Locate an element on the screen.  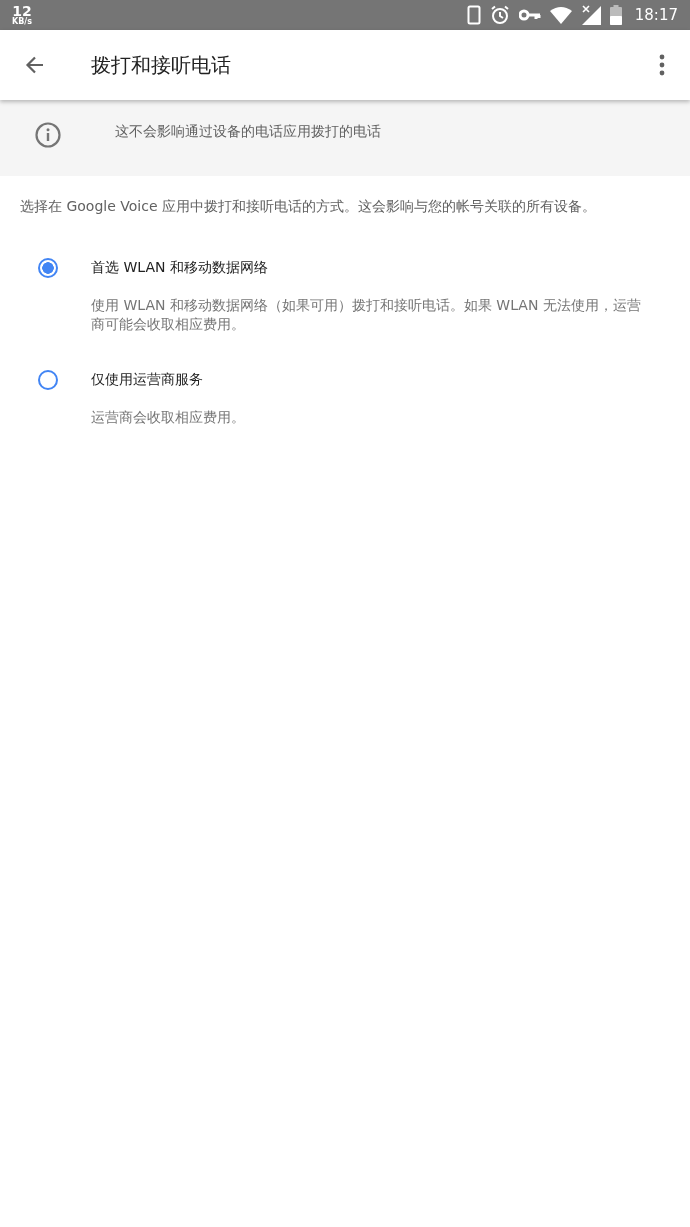
clock: 18:17 is located at coordinates (656, 15).